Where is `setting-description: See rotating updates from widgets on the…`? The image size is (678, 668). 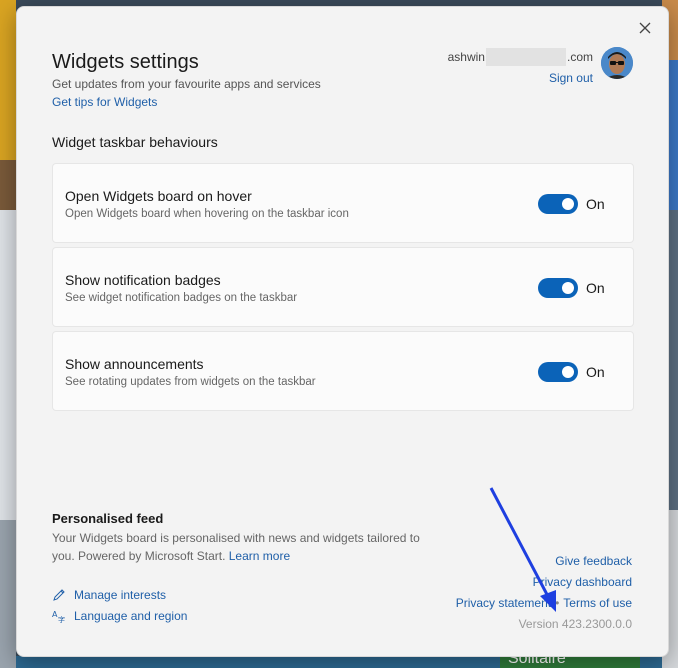
setting-description: See rotating updates from widgets on the… is located at coordinates (190, 382).